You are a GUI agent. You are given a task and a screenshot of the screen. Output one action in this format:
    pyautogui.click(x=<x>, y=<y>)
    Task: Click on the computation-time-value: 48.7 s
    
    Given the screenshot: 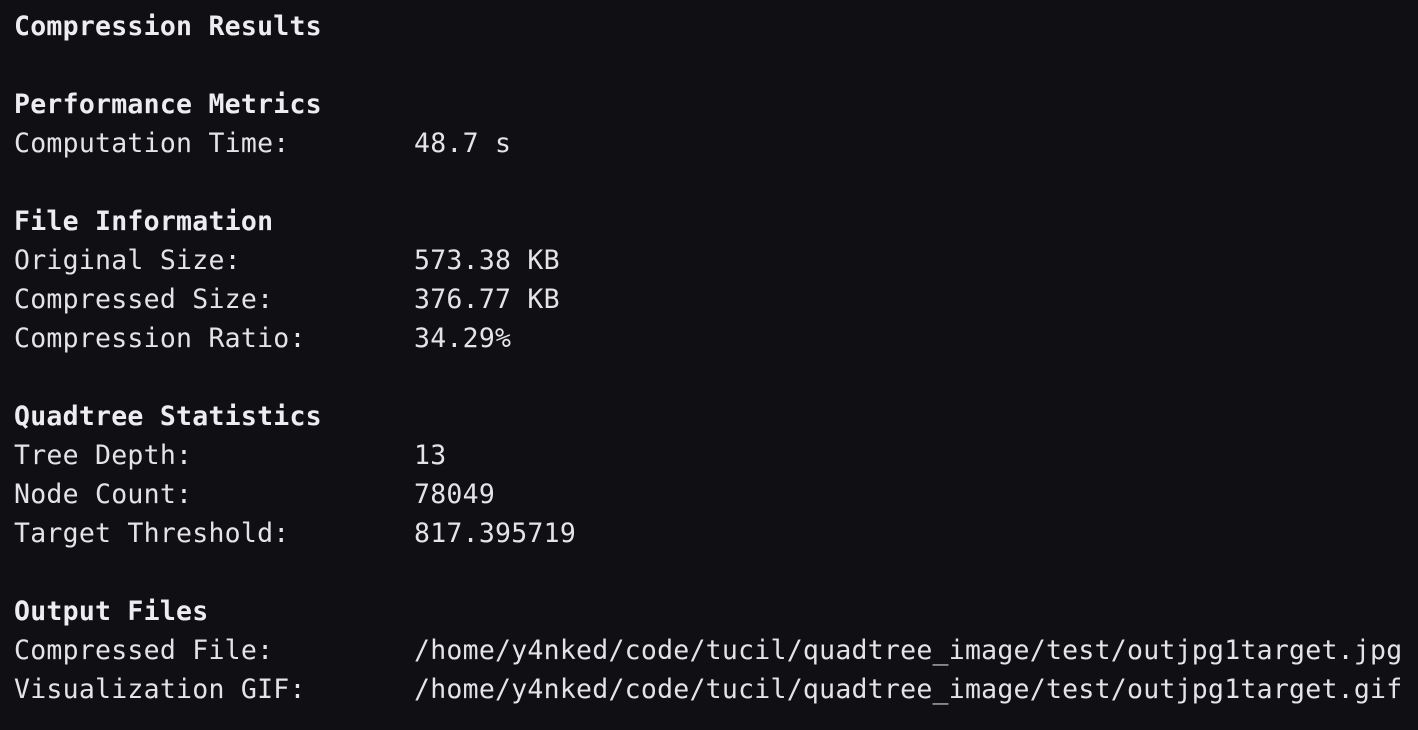 What is the action you would take?
    pyautogui.click(x=463, y=143)
    